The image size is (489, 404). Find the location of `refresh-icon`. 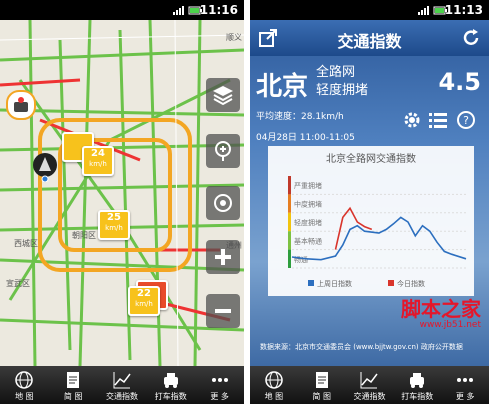

refresh-icon is located at coordinates (471, 37).